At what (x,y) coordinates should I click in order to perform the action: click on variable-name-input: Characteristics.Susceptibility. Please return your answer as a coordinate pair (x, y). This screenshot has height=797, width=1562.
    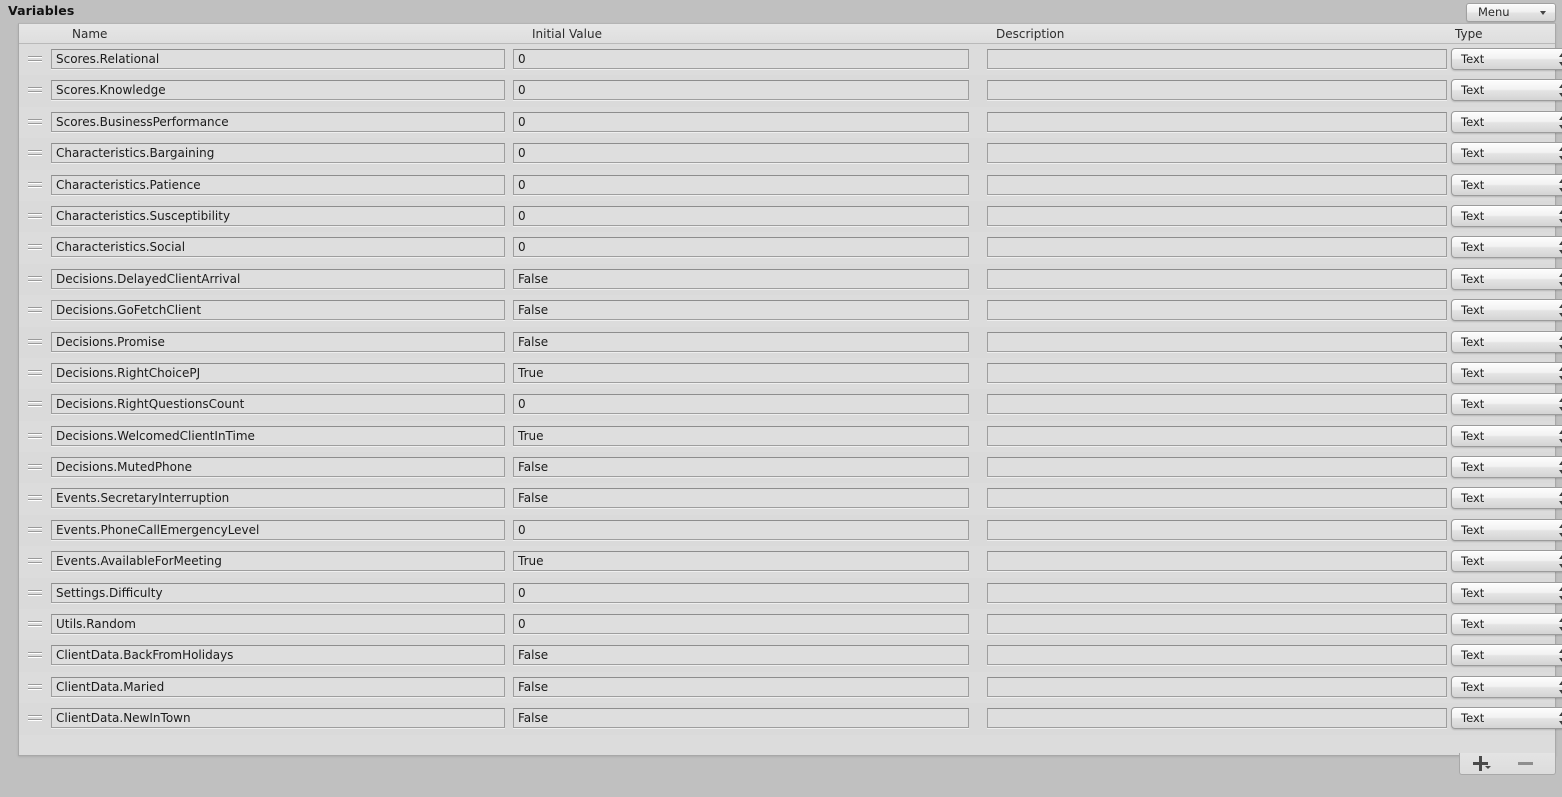
    Looking at the image, I should click on (278, 215).